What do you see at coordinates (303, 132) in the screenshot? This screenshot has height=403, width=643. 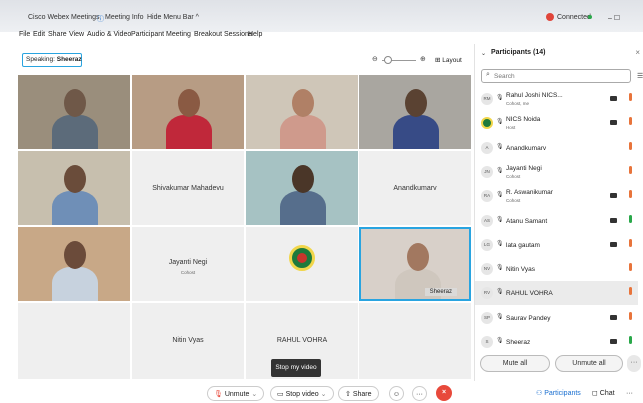 I see `participant-torso` at bounding box center [303, 132].